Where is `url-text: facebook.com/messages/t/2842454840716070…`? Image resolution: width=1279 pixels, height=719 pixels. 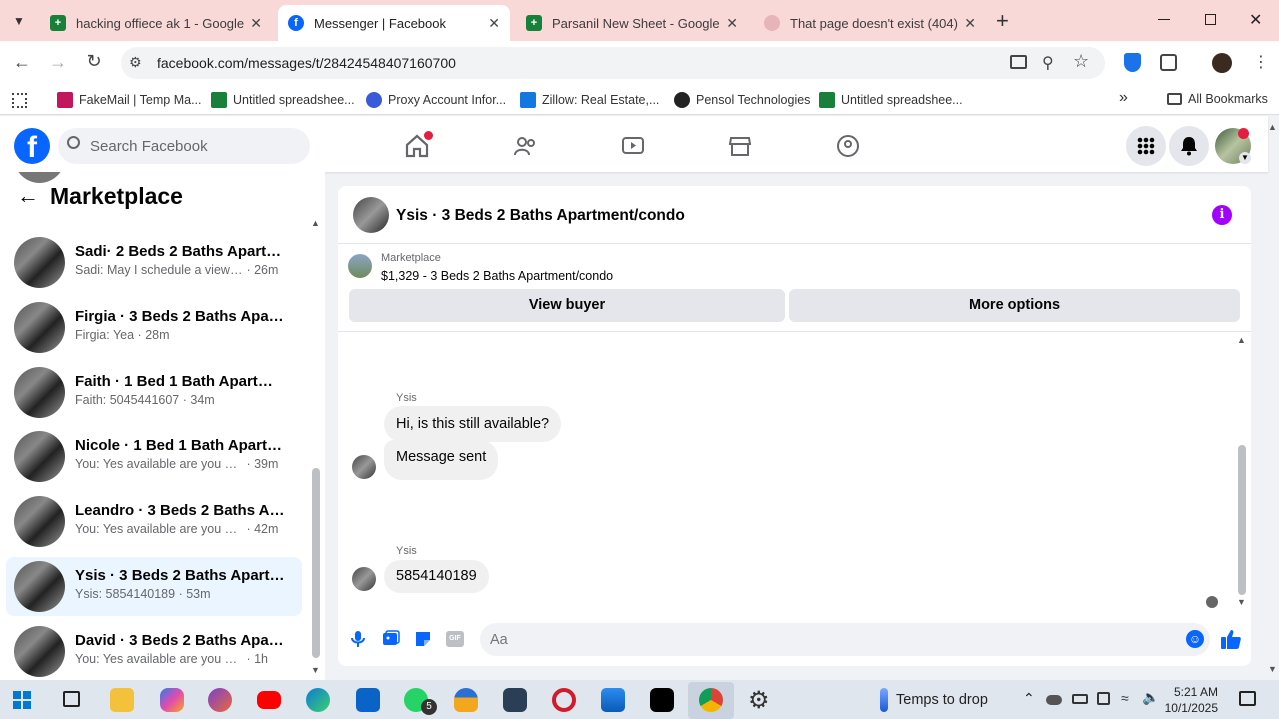
url-text: facebook.com/messages/t/2842454840716070… is located at coordinates (306, 63).